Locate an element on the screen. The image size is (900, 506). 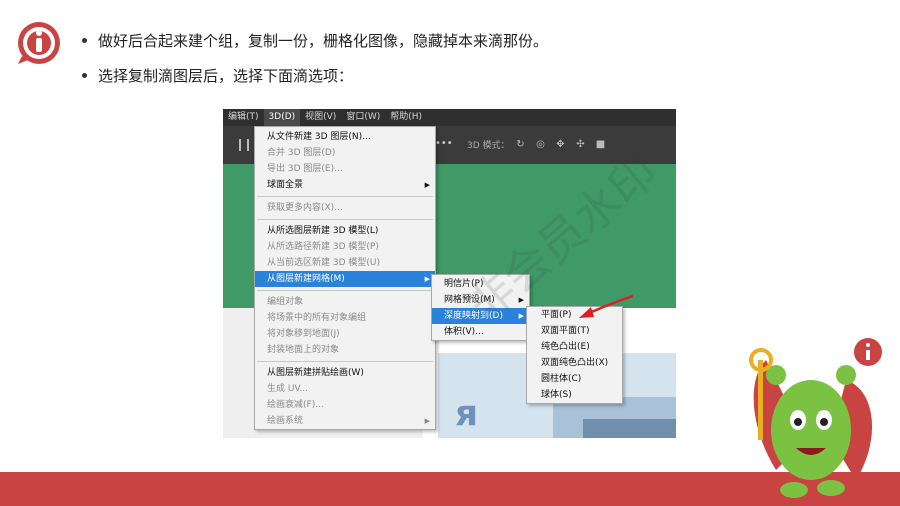
menu-item-mesh-preset: 网格预设(M) ▶ is located at coordinates (480, 300).